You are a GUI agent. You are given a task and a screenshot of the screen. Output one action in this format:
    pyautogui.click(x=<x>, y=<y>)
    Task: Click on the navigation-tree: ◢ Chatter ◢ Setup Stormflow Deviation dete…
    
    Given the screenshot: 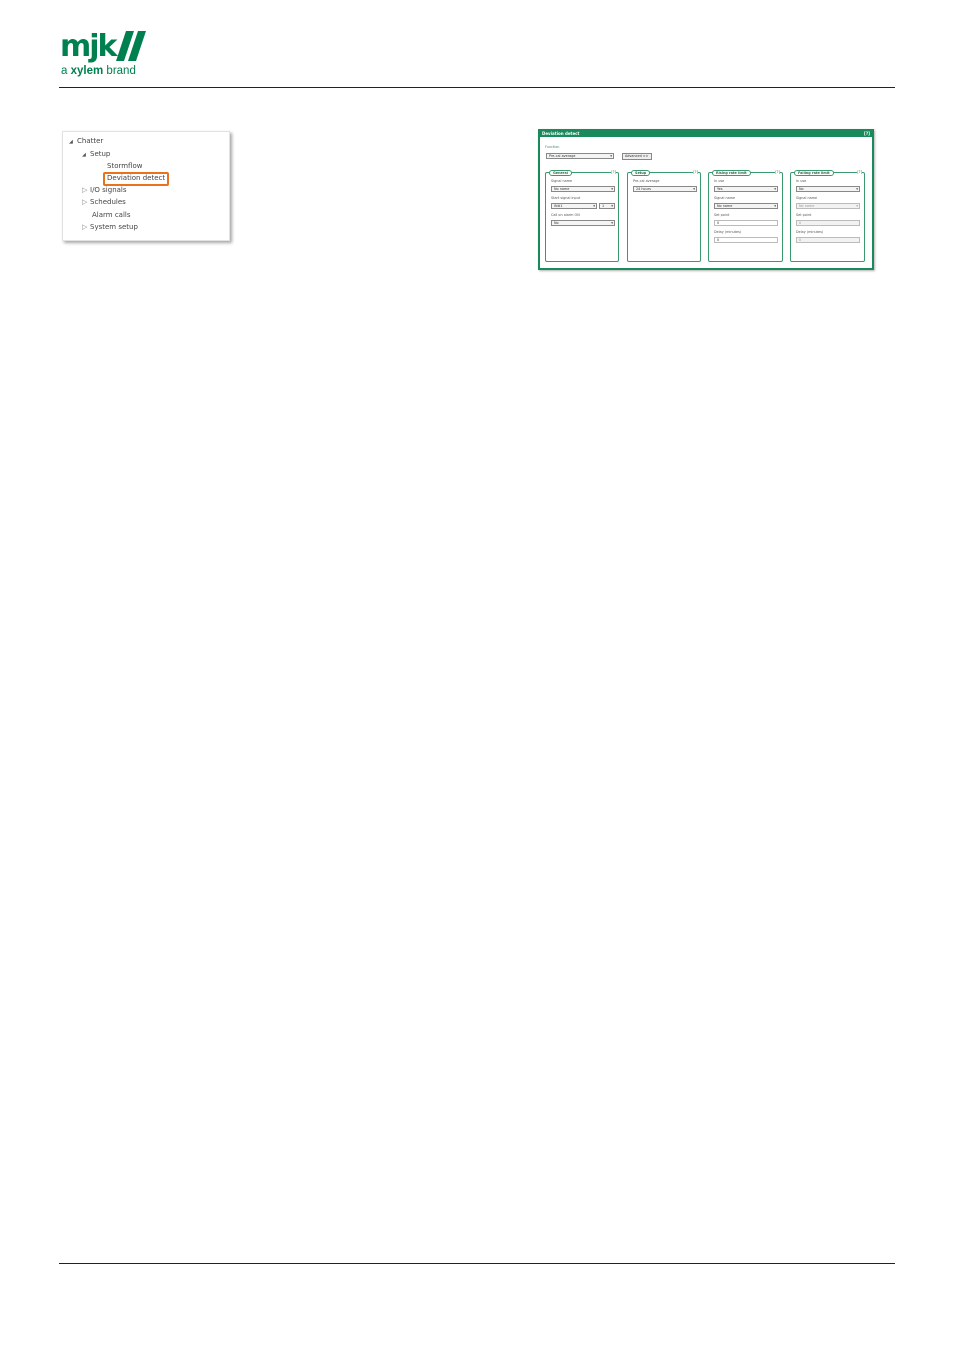 What is the action you would take?
    pyautogui.click(x=146, y=186)
    